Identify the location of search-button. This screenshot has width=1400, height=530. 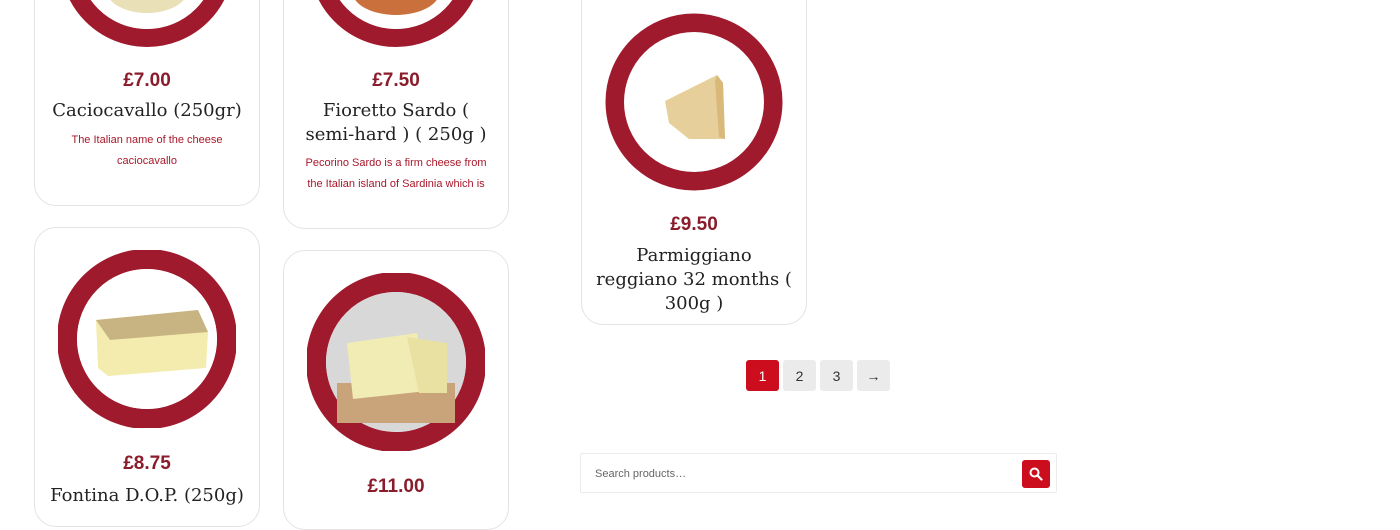
(1036, 474).